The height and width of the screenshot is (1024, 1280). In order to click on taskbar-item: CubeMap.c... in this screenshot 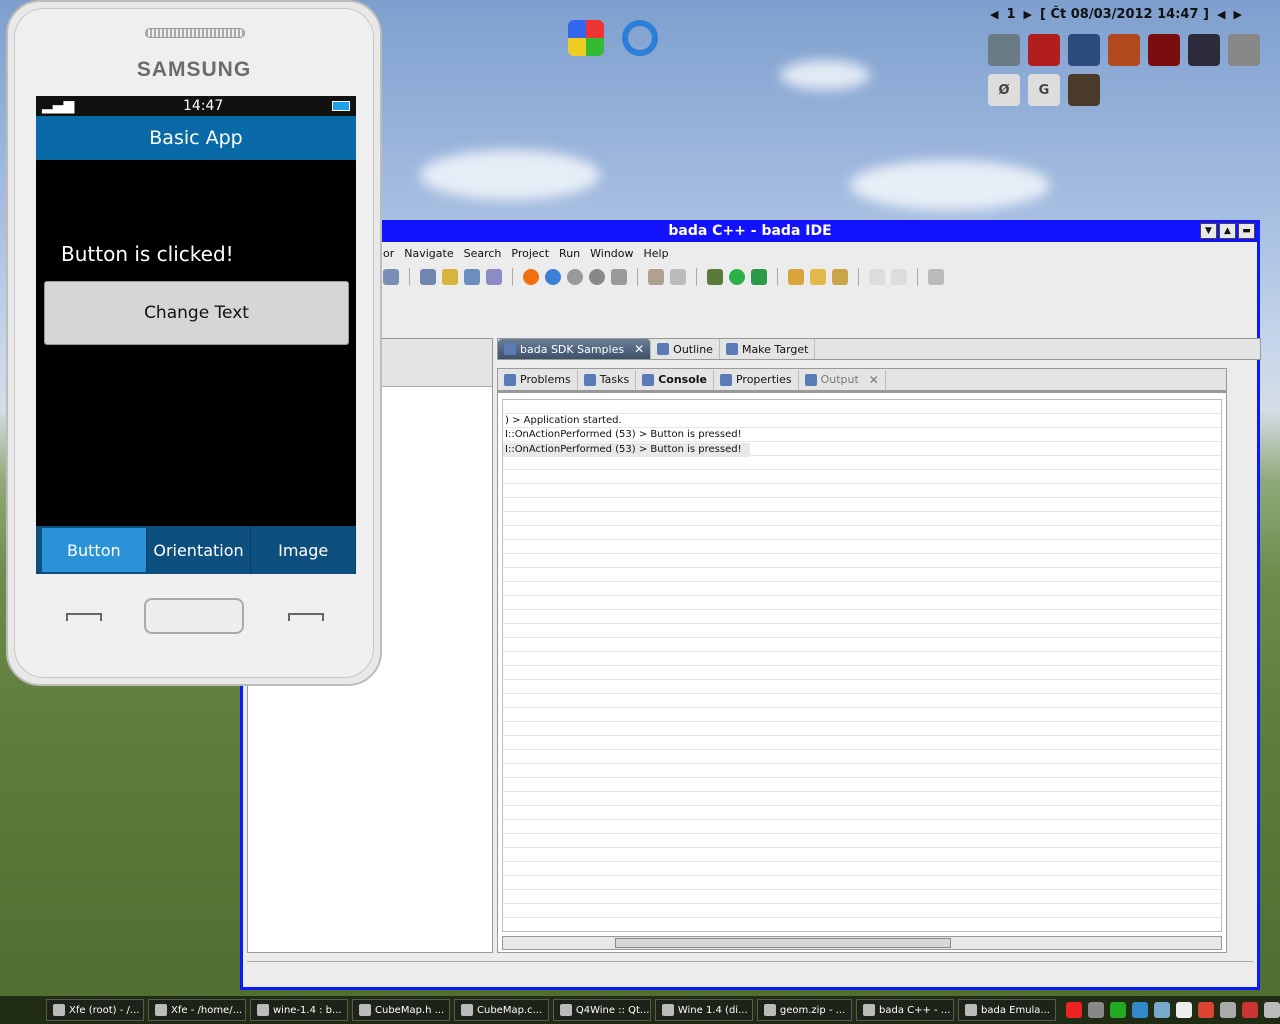, I will do `click(501, 1010)`.